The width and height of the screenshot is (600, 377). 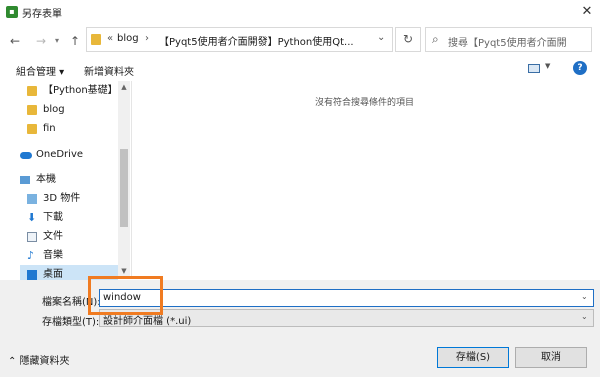 What do you see at coordinates (435, 39) in the screenshot?
I see `search-icon: ⌕` at bounding box center [435, 39].